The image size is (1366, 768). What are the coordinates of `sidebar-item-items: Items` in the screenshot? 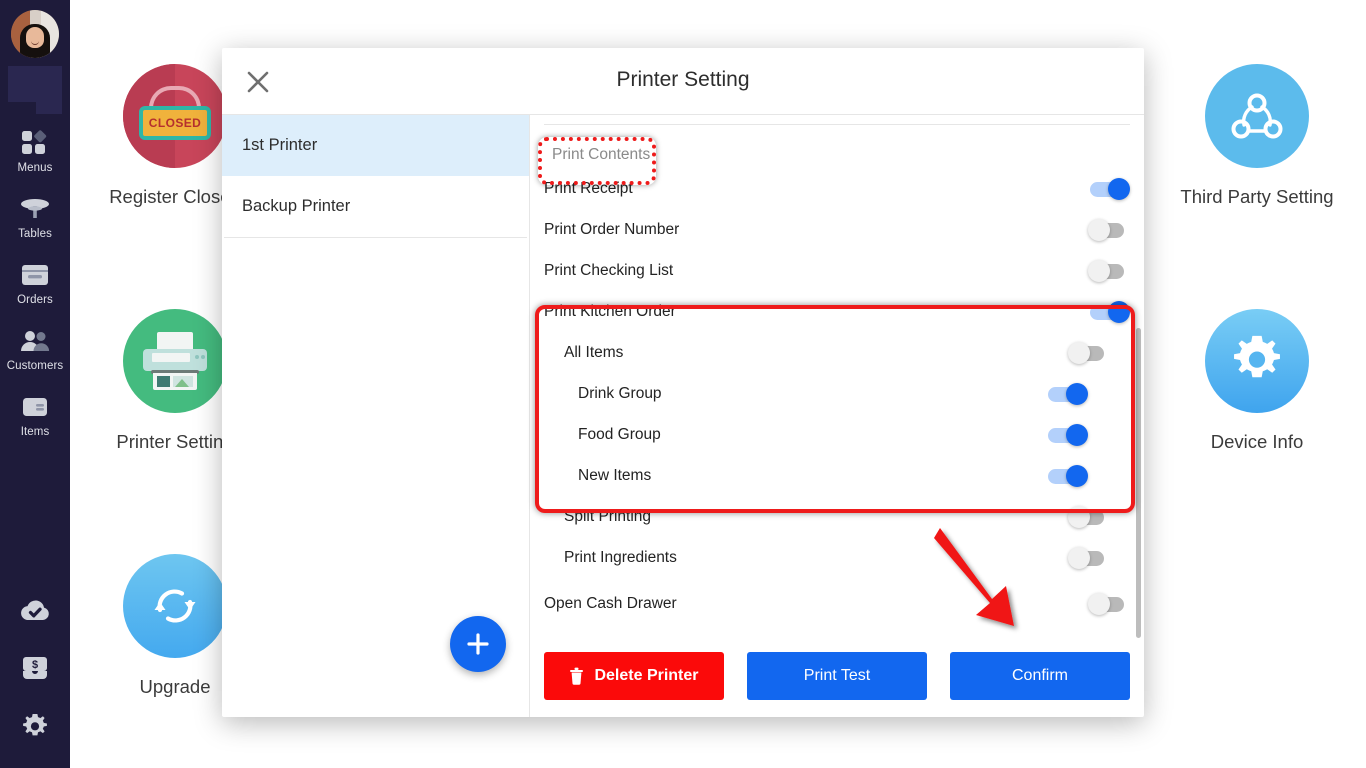 It's located at (35, 411).